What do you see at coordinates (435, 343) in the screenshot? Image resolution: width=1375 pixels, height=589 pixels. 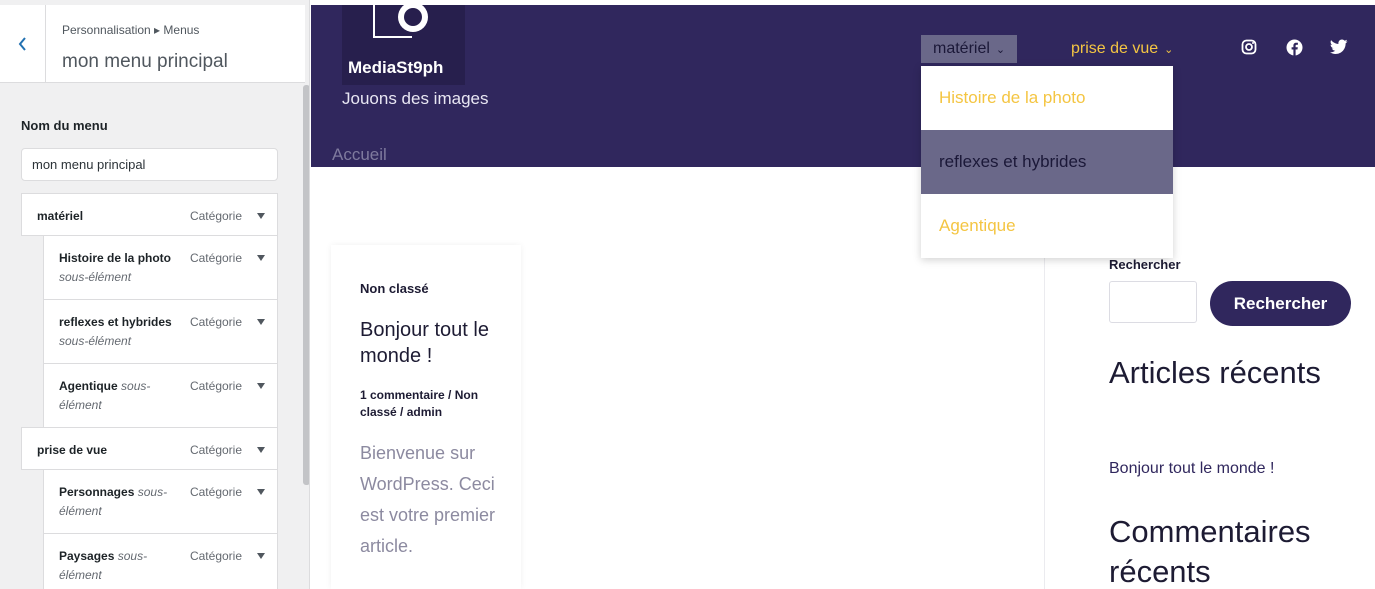 I see `post-title: Bonjour tout le monde !` at bounding box center [435, 343].